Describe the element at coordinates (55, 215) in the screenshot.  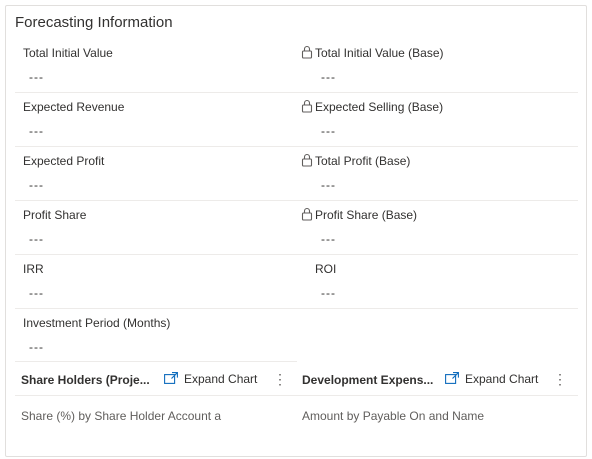
I see `field-label: Profit Share` at that location.